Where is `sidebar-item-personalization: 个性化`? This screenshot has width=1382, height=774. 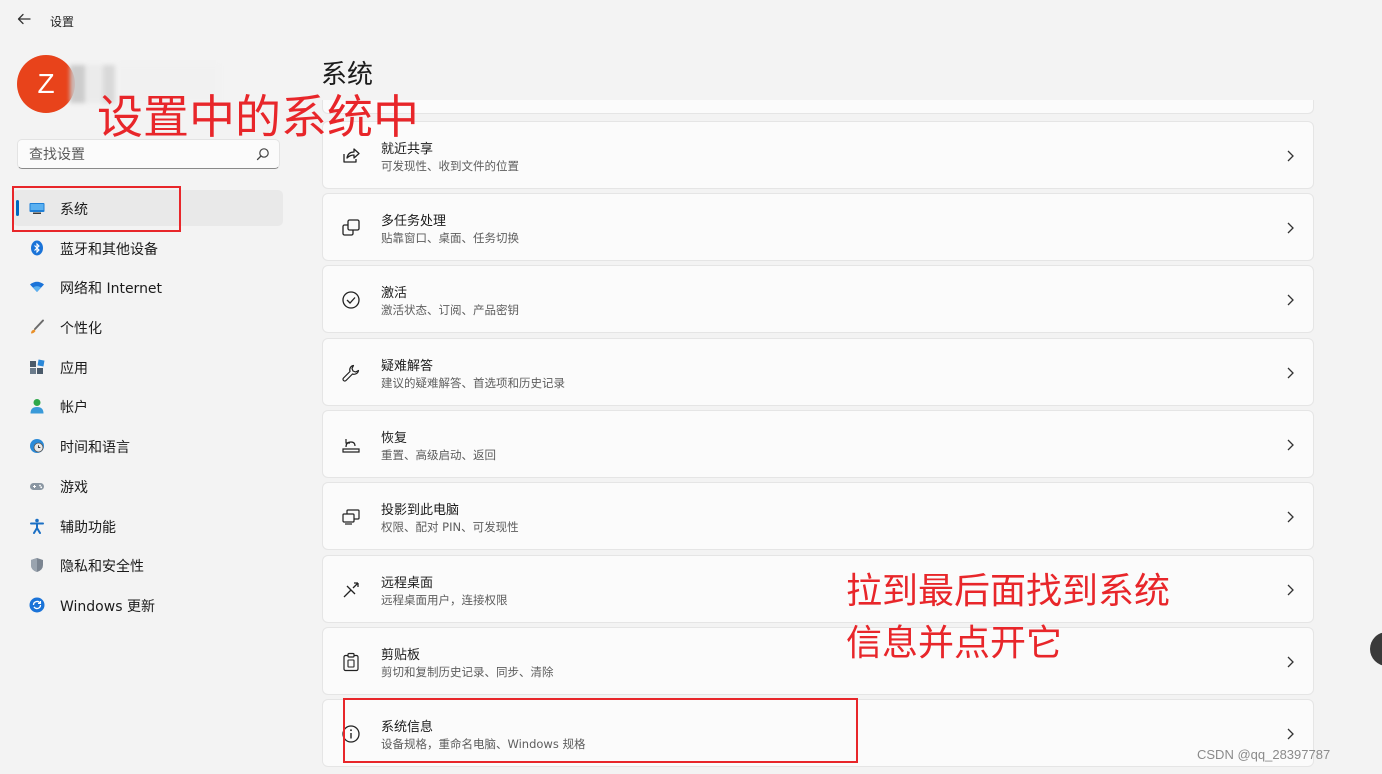 sidebar-item-personalization: 个性化 is located at coordinates (148, 327).